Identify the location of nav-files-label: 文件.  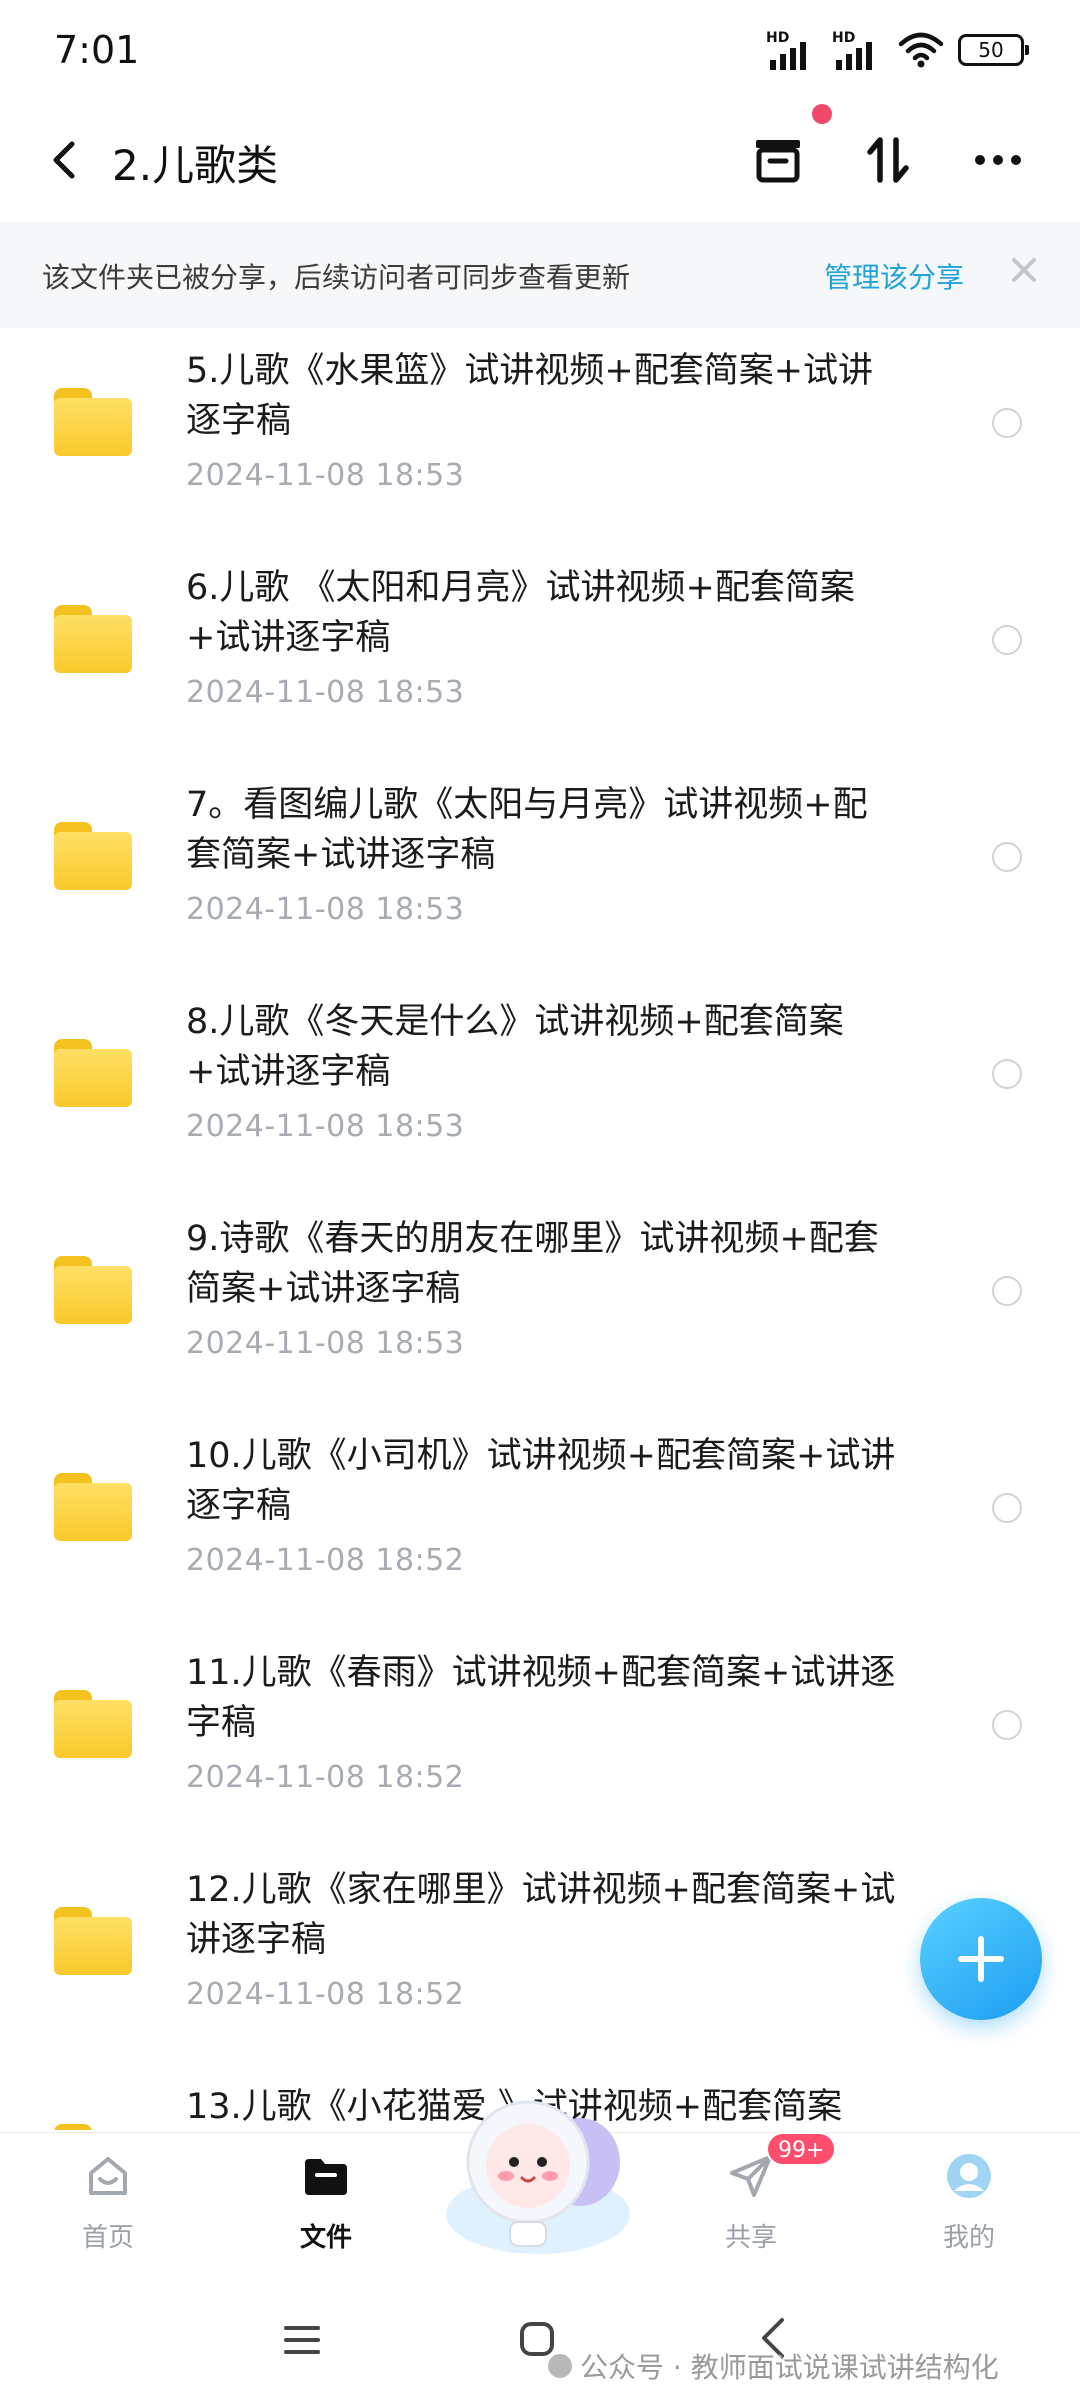
(325, 2238).